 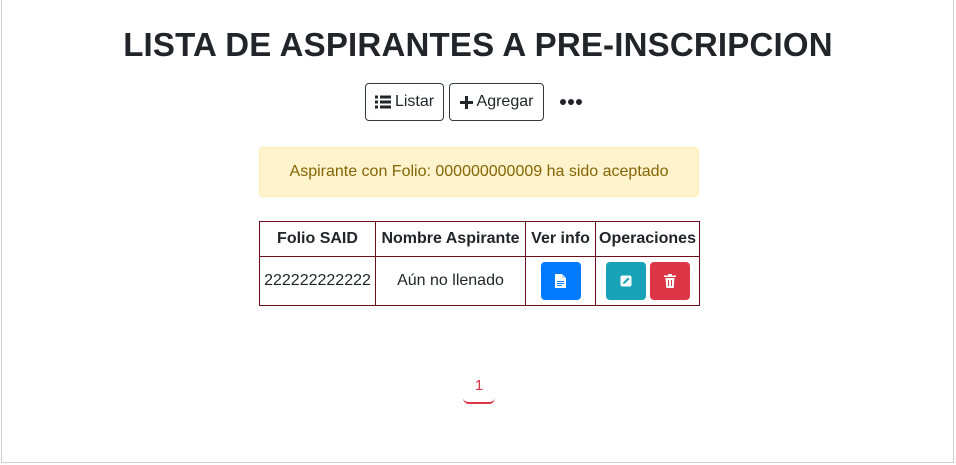 I want to click on ellipsis-icon, so click(x=571, y=102).